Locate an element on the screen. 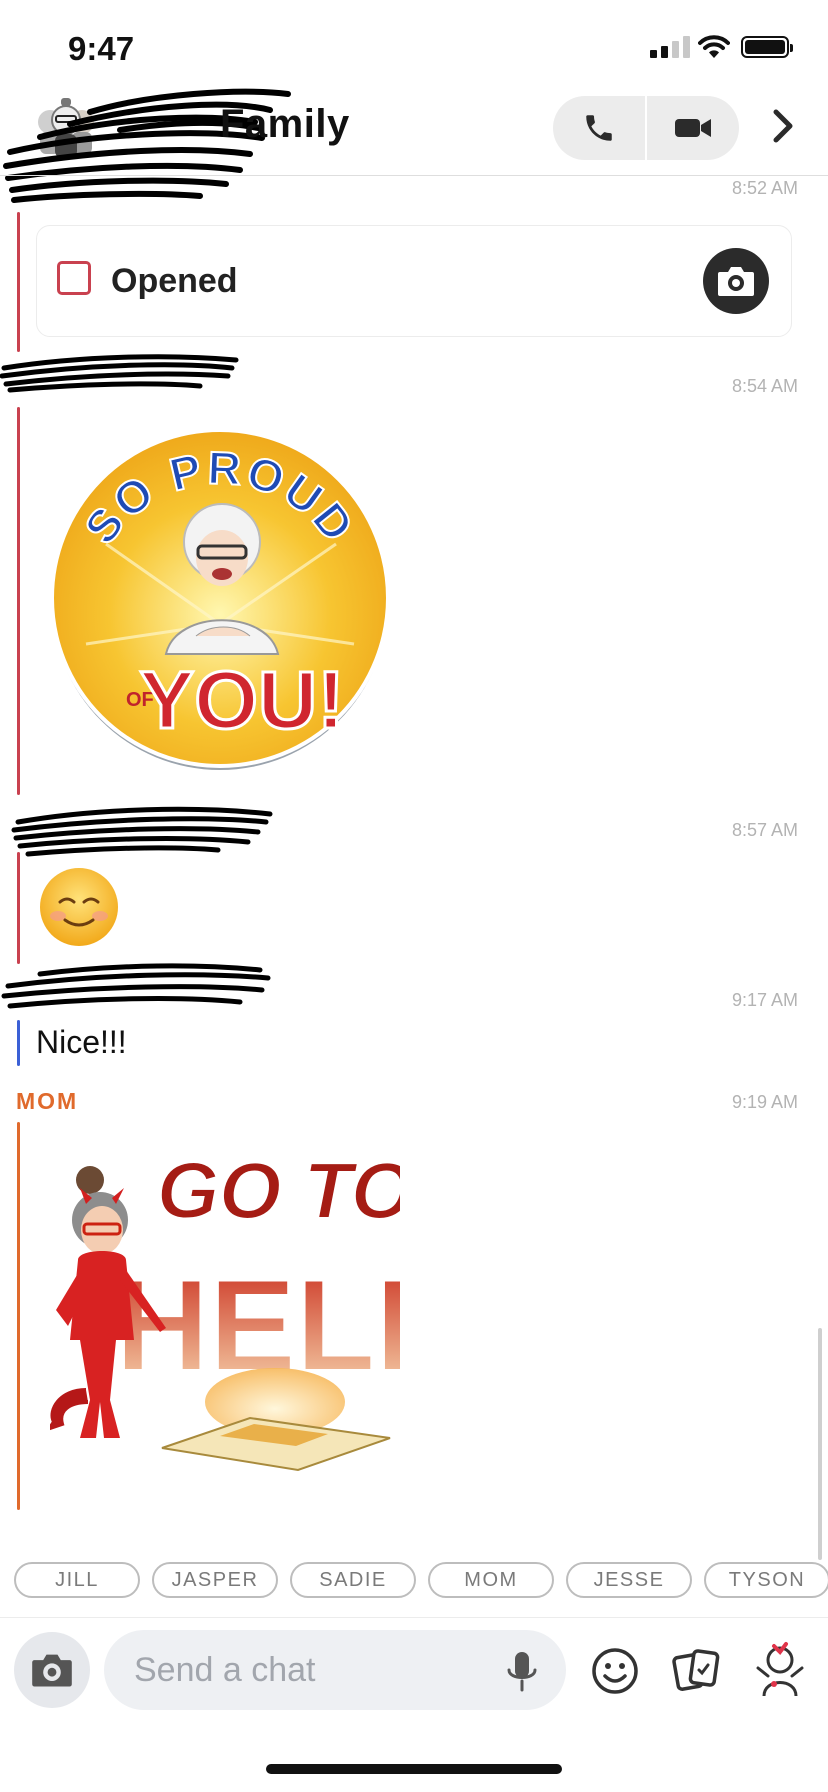 This screenshot has width=828, height=1792. voice-call-button is located at coordinates (599, 128).